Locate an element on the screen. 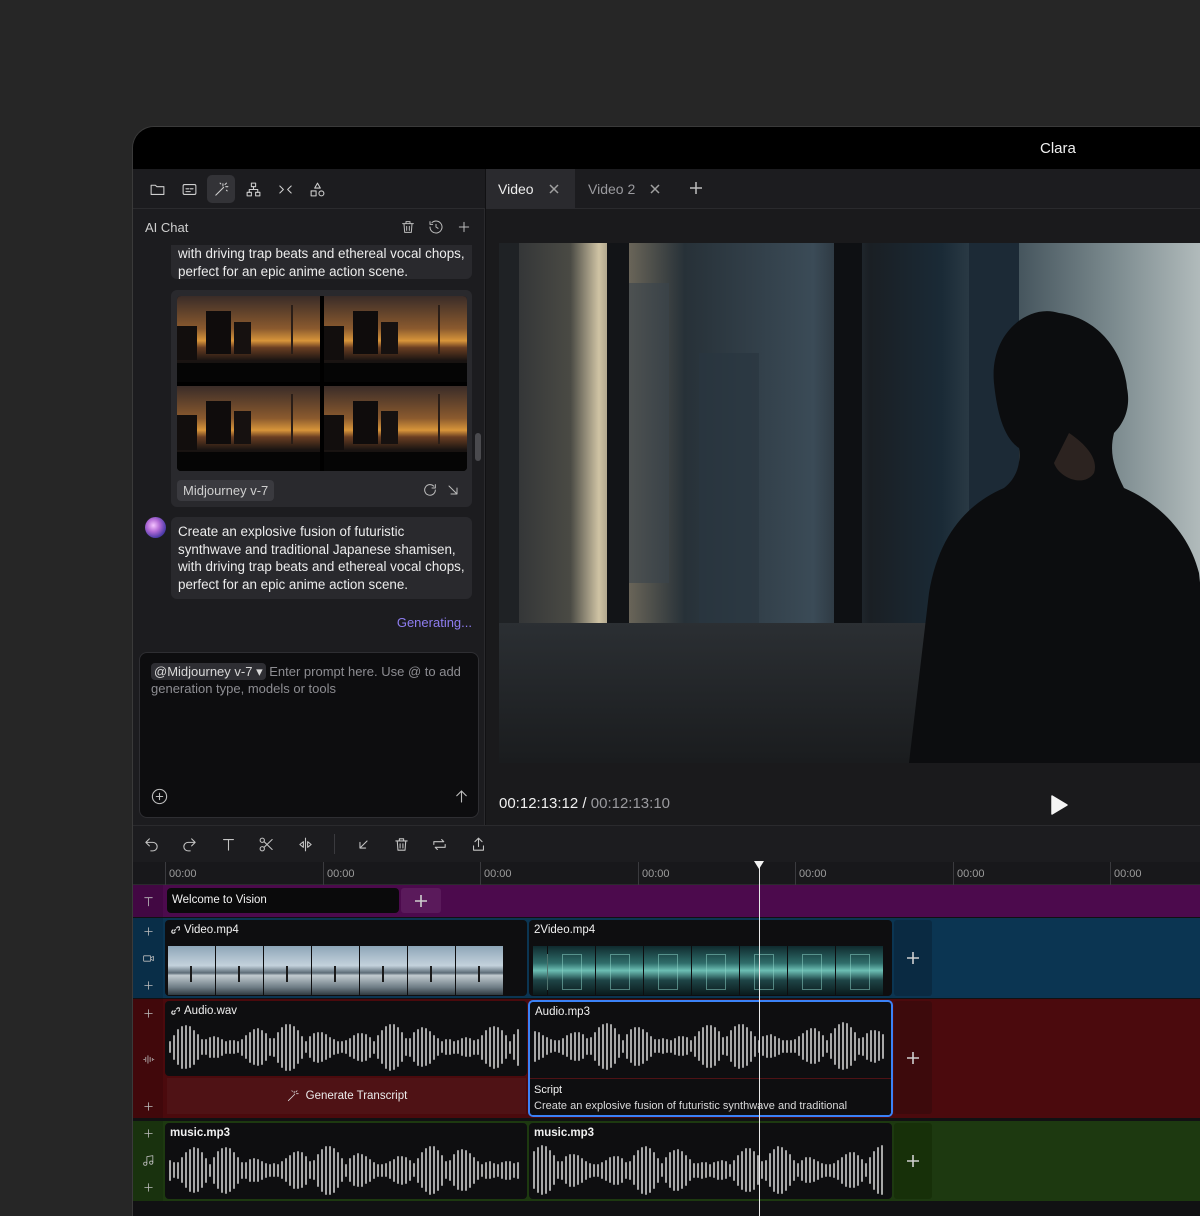 The width and height of the screenshot is (1200, 1216). model-mention: @Midjourney v-7 ▾ is located at coordinates (208, 671).